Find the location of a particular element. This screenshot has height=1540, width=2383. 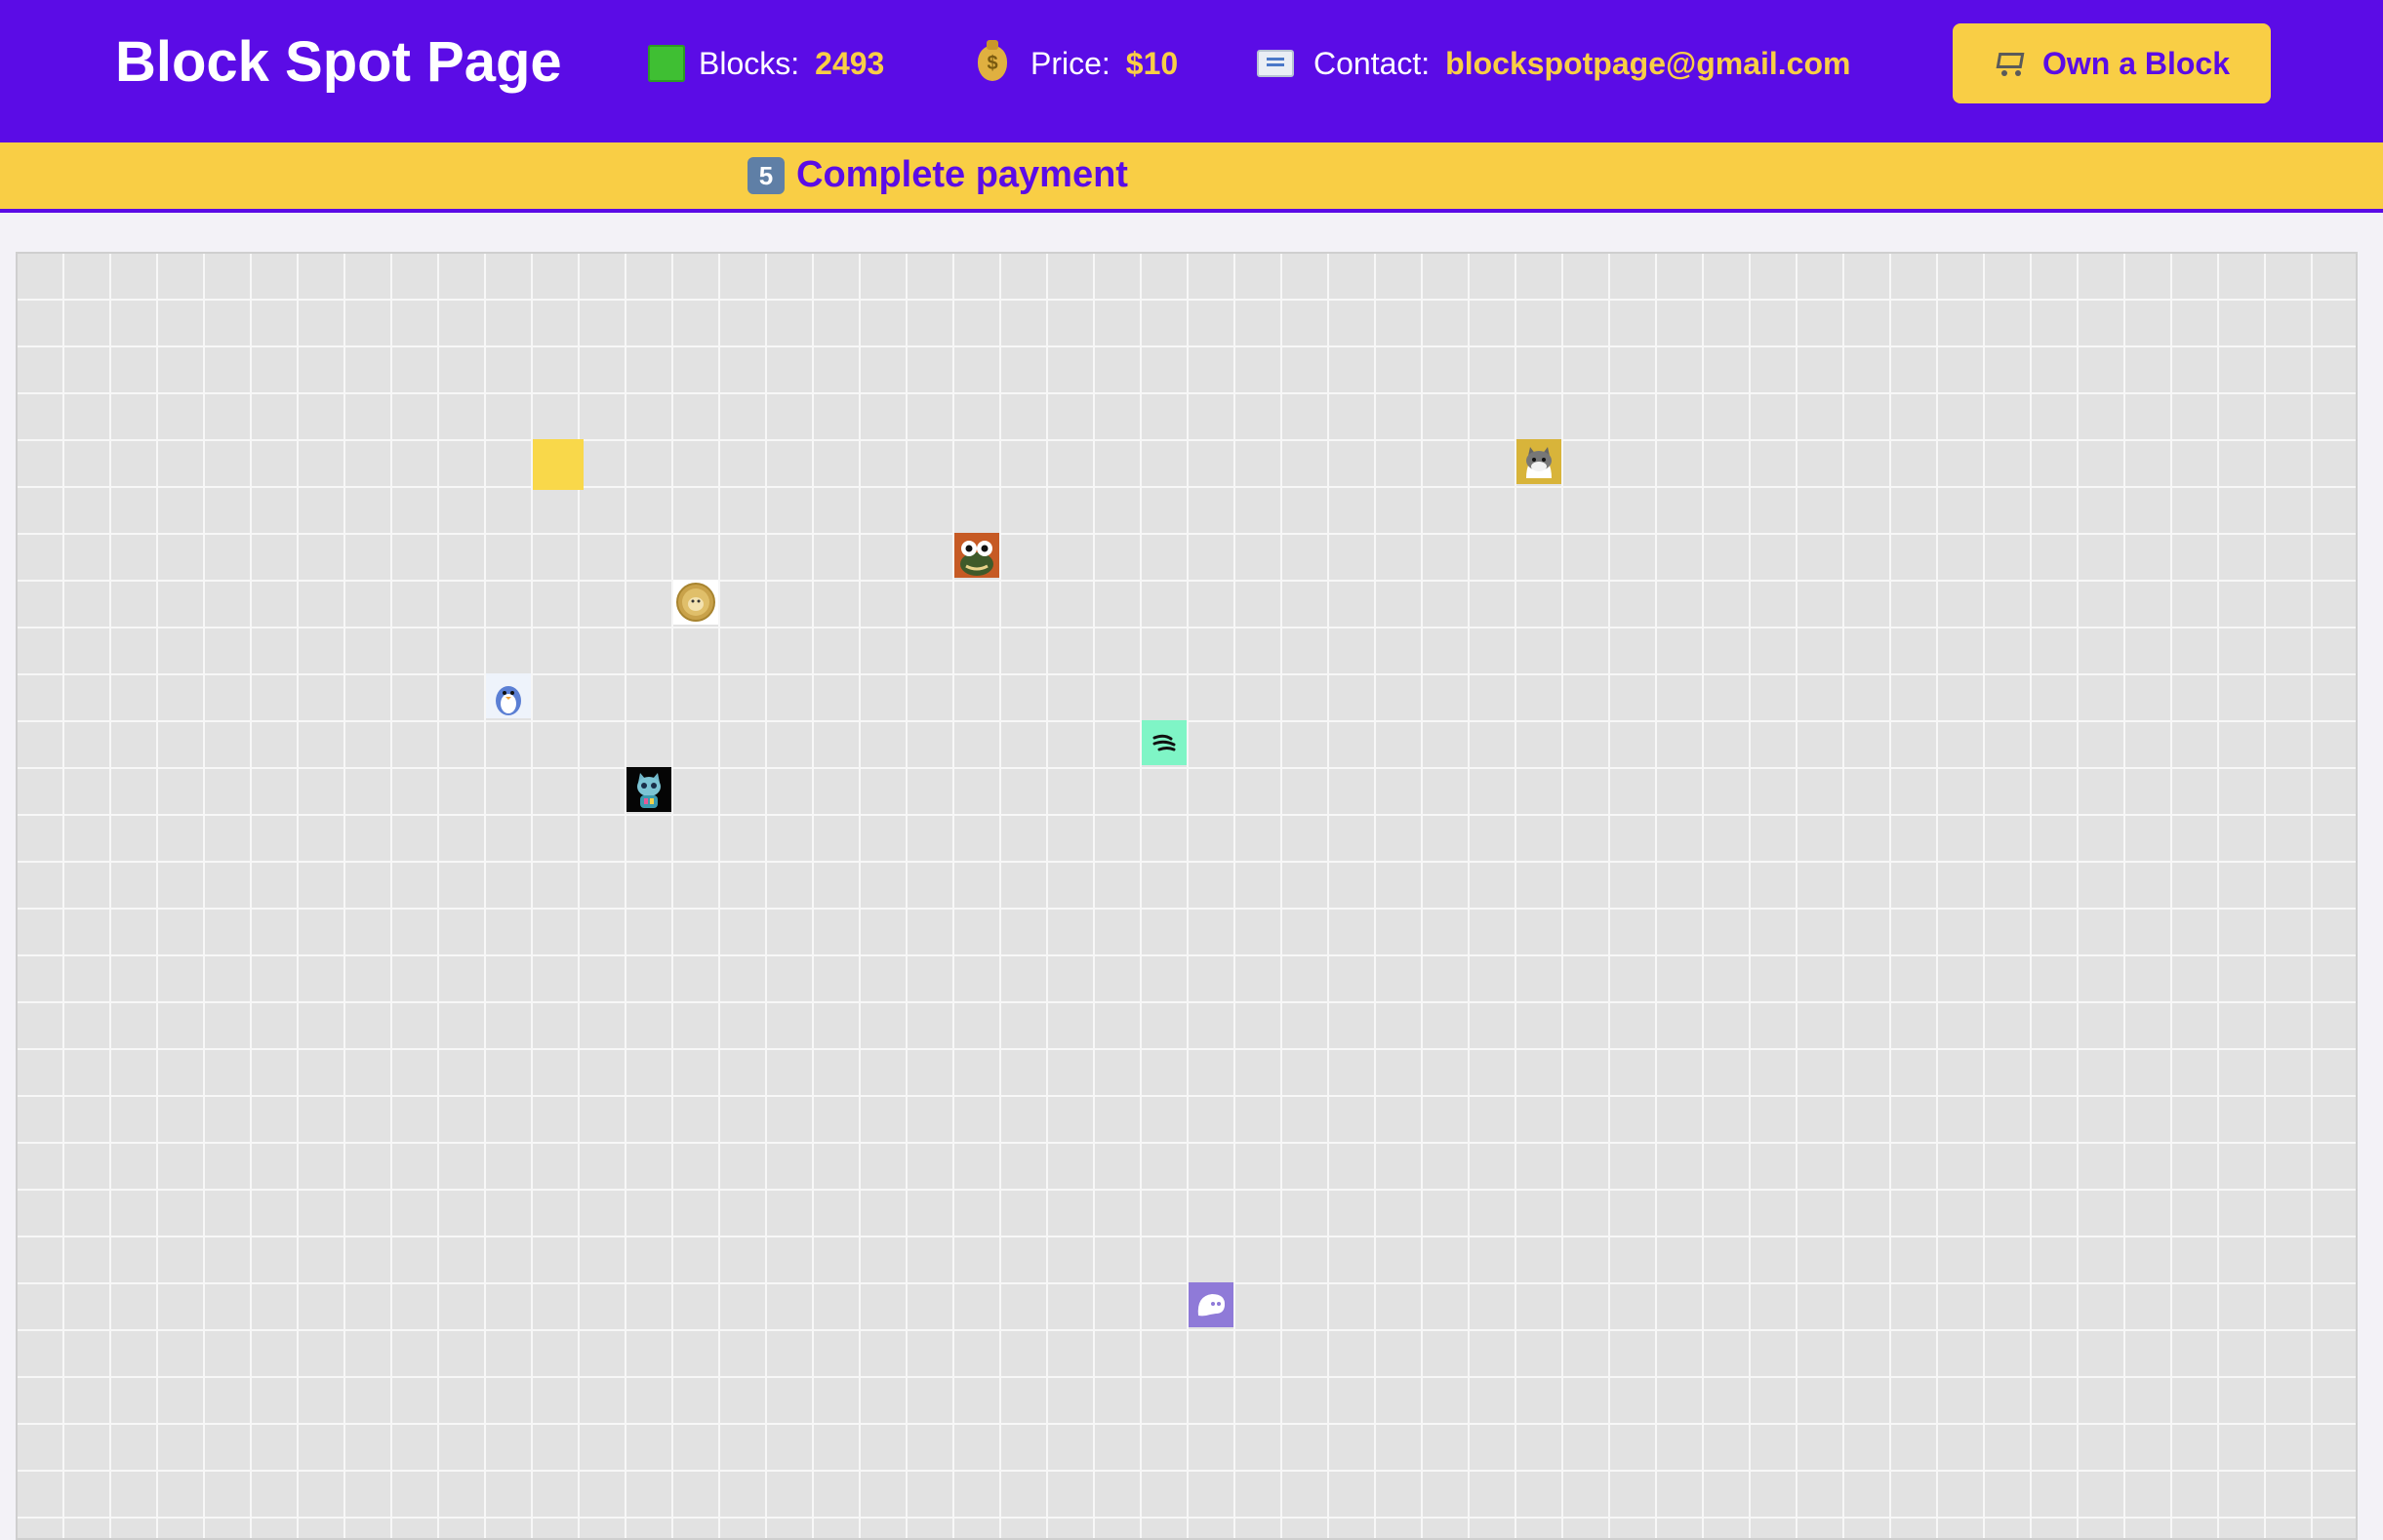

block-penguin is located at coordinates (508, 695).